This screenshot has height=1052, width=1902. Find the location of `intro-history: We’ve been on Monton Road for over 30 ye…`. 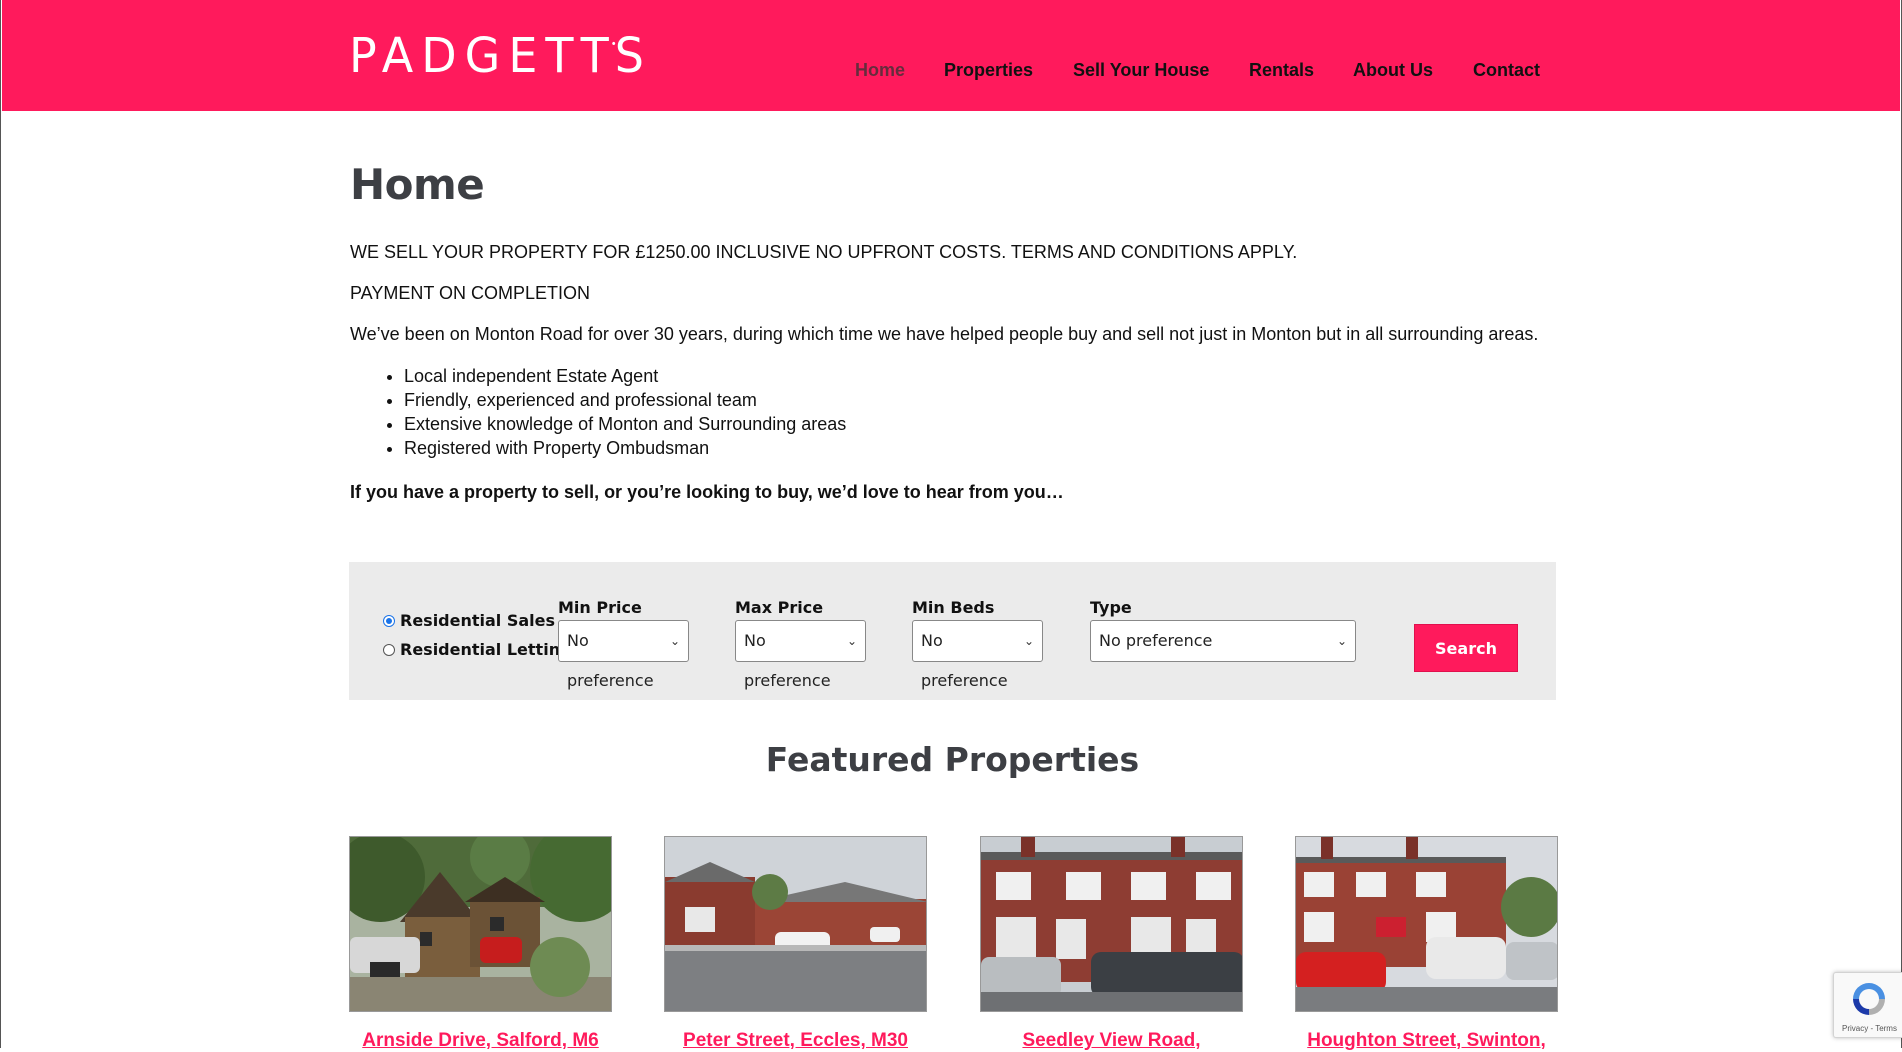

intro-history: We’ve been on Monton Road for over 30 ye… is located at coordinates (944, 334).